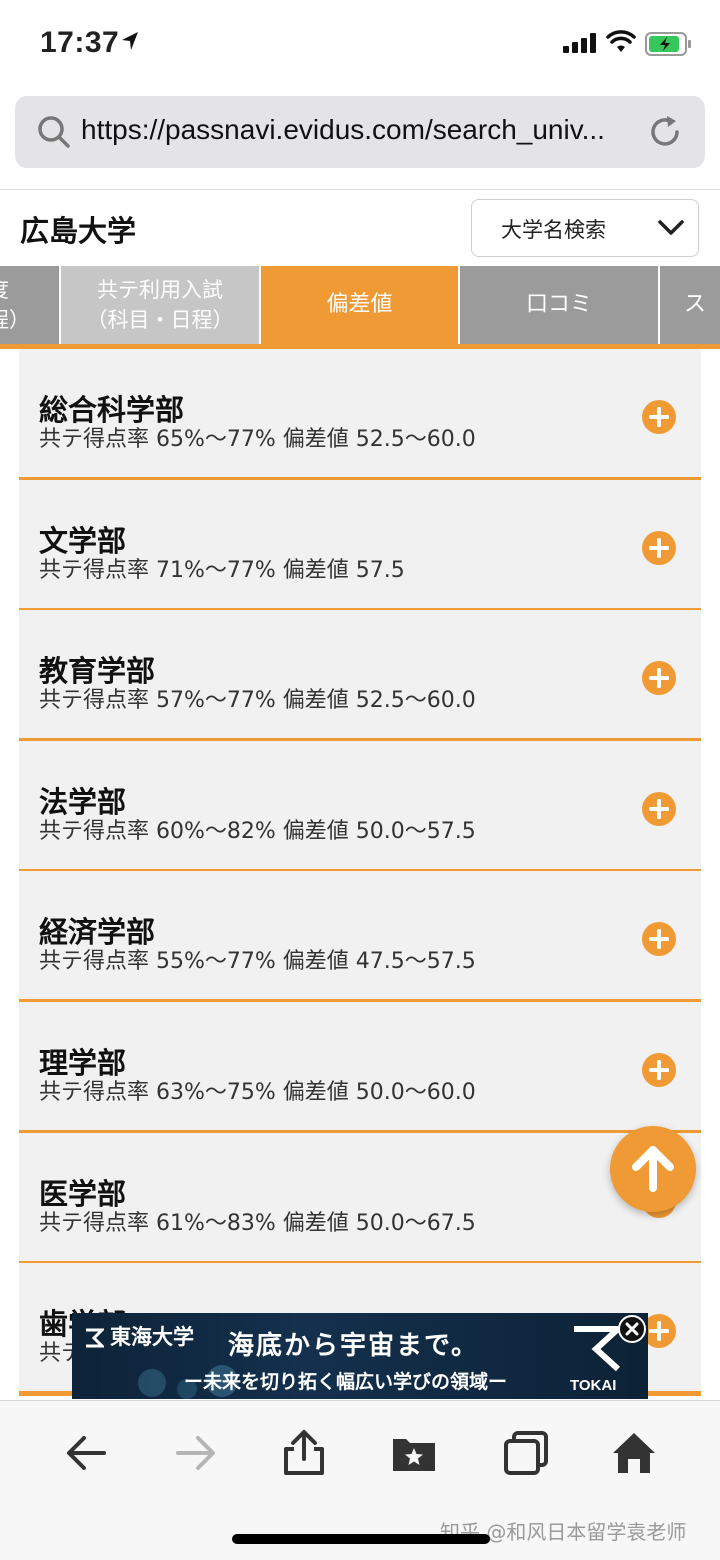 This screenshot has height=1560, width=720. I want to click on faculty-card: 経済学部 共テ得点率 55%〜77% 偏差値 47.5〜57.5, so click(360, 937).